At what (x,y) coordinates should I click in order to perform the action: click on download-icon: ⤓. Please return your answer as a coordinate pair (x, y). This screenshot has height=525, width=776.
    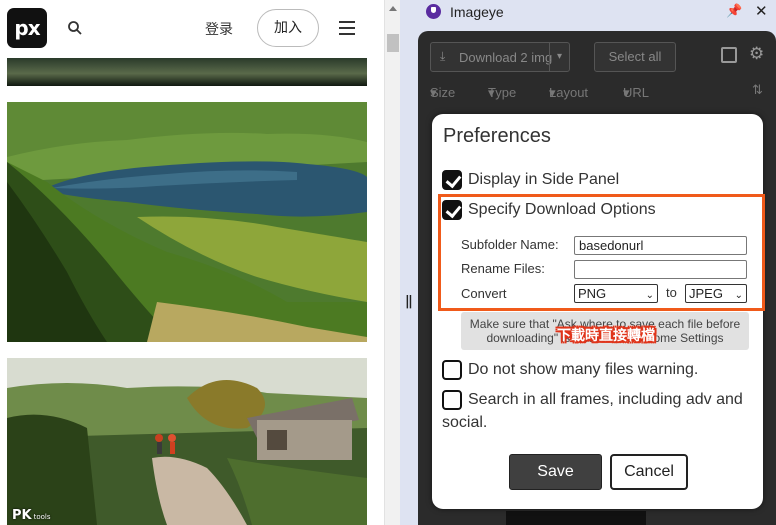
    Looking at the image, I should click on (443, 56).